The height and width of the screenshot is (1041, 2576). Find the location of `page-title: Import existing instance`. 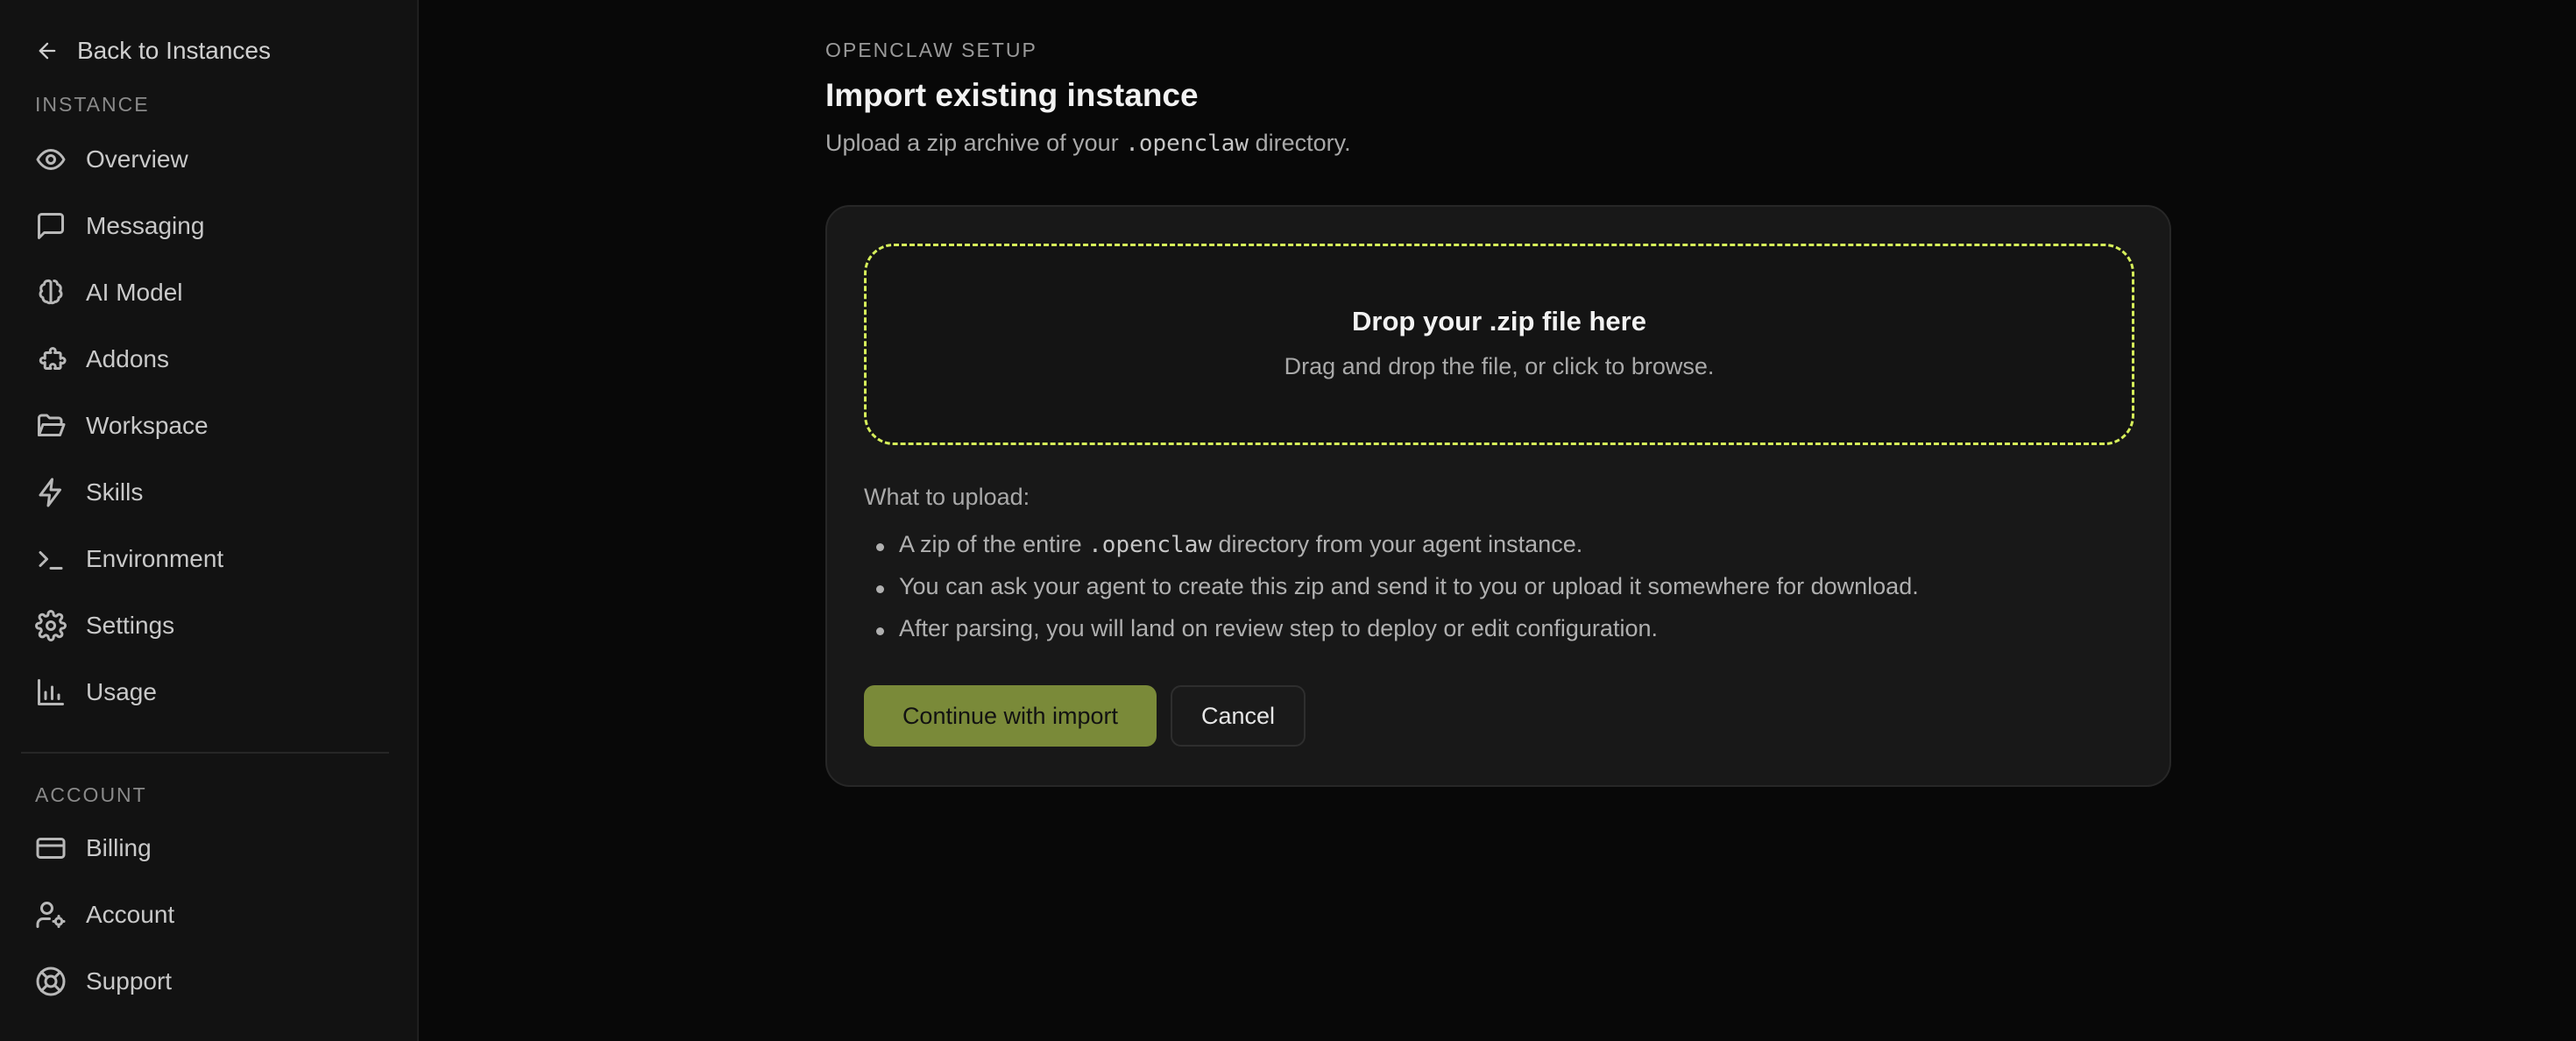

page-title: Import existing instance is located at coordinates (1012, 95).